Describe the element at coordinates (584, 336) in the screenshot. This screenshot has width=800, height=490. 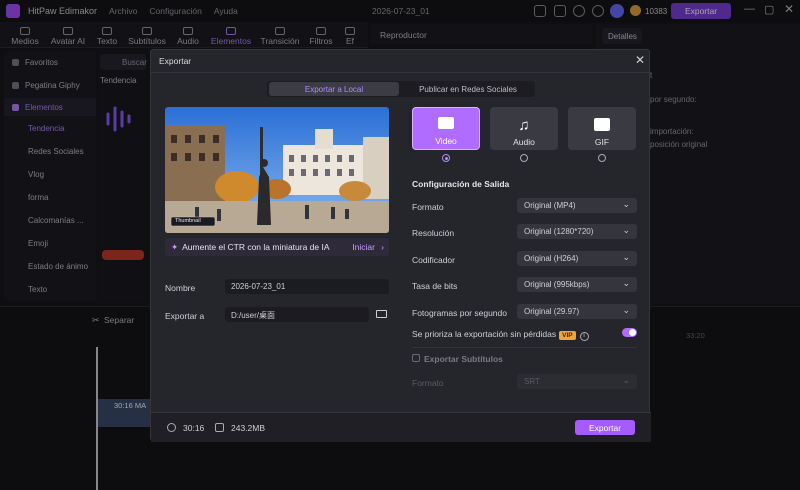
I see `info-icon: i` at that location.